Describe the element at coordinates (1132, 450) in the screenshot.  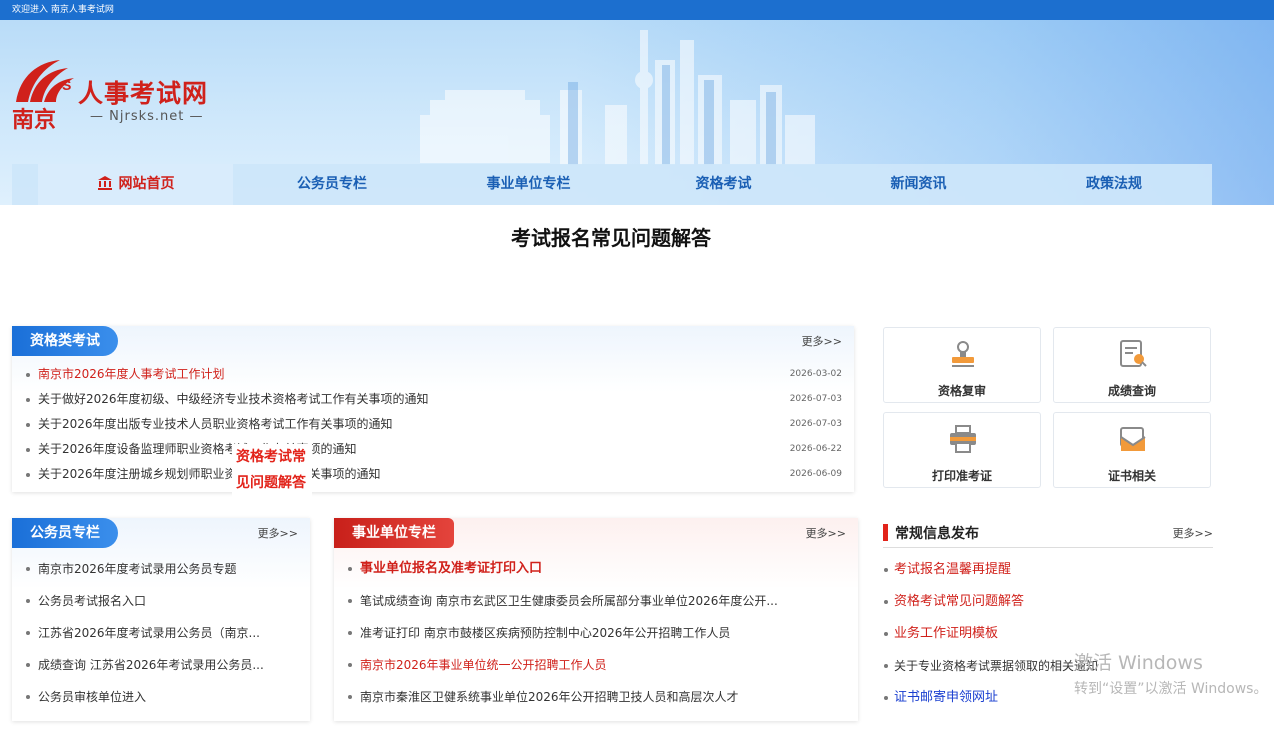
I see `card-certificate: 证书相关` at that location.